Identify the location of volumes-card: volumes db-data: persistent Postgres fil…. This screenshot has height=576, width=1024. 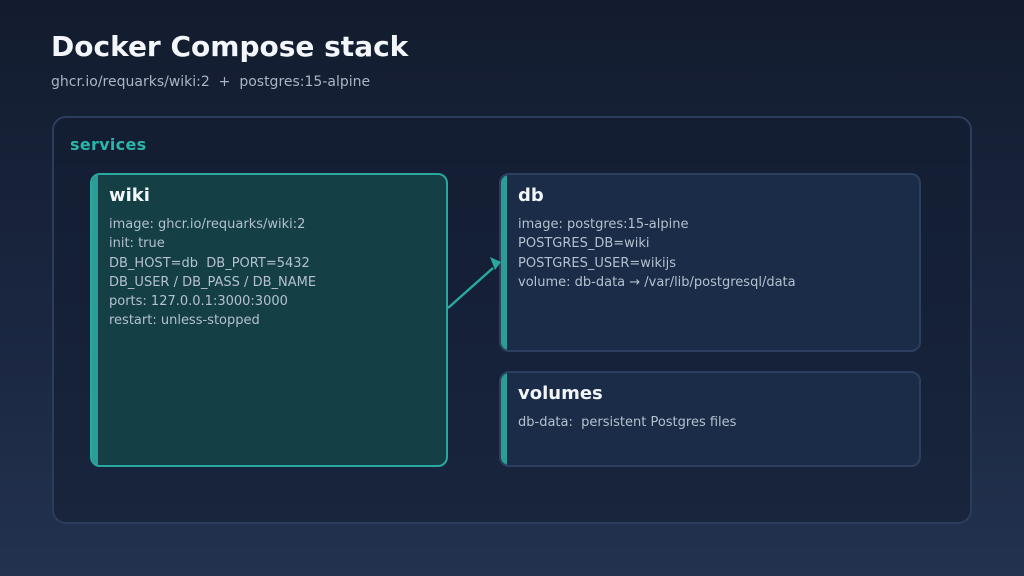
(710, 419).